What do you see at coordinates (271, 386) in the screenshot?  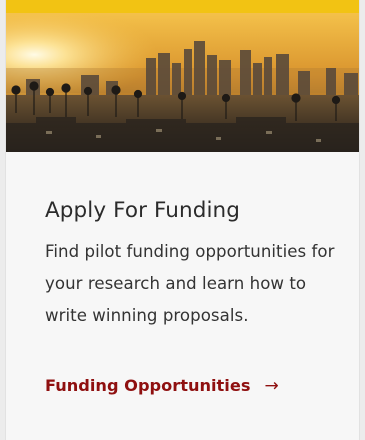 I see `arrow-right-icon: →` at bounding box center [271, 386].